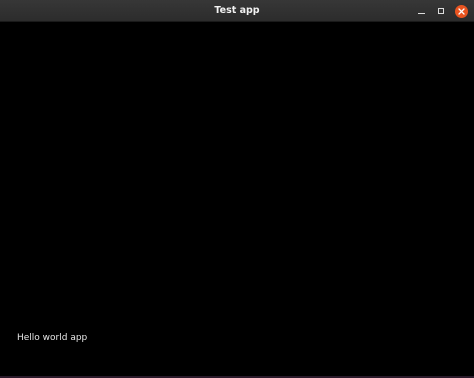 The image size is (474, 378). What do you see at coordinates (52, 338) in the screenshot?
I see `hello-label: Hello world app` at bounding box center [52, 338].